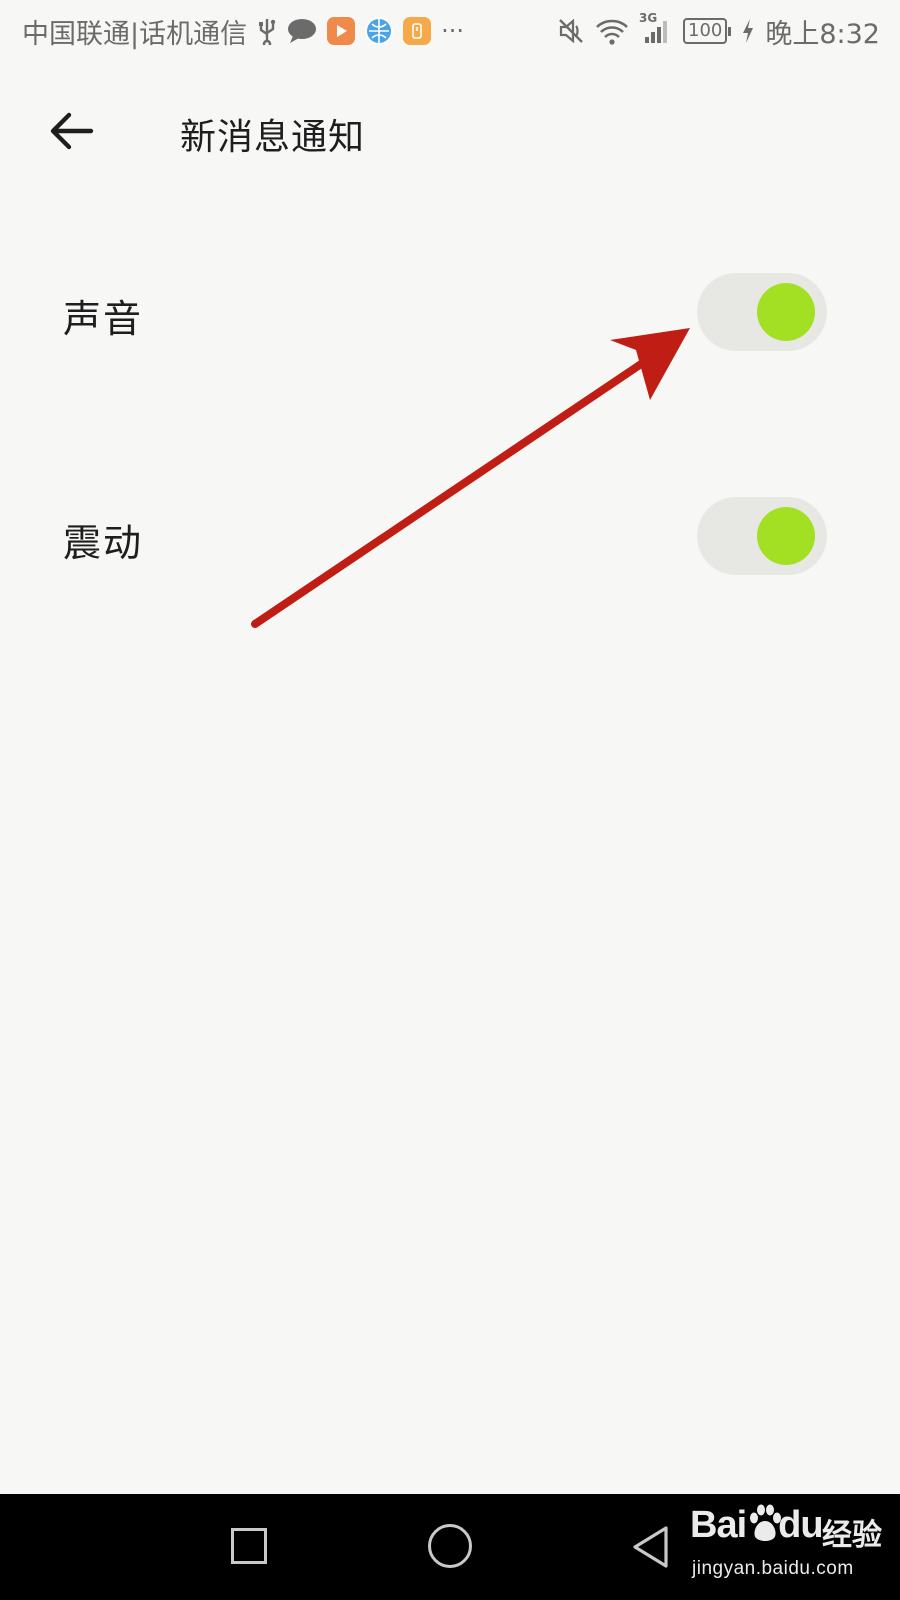 This screenshot has height=1600, width=900. Describe the element at coordinates (273, 137) in the screenshot. I see `page-title: 新消息通知` at that location.